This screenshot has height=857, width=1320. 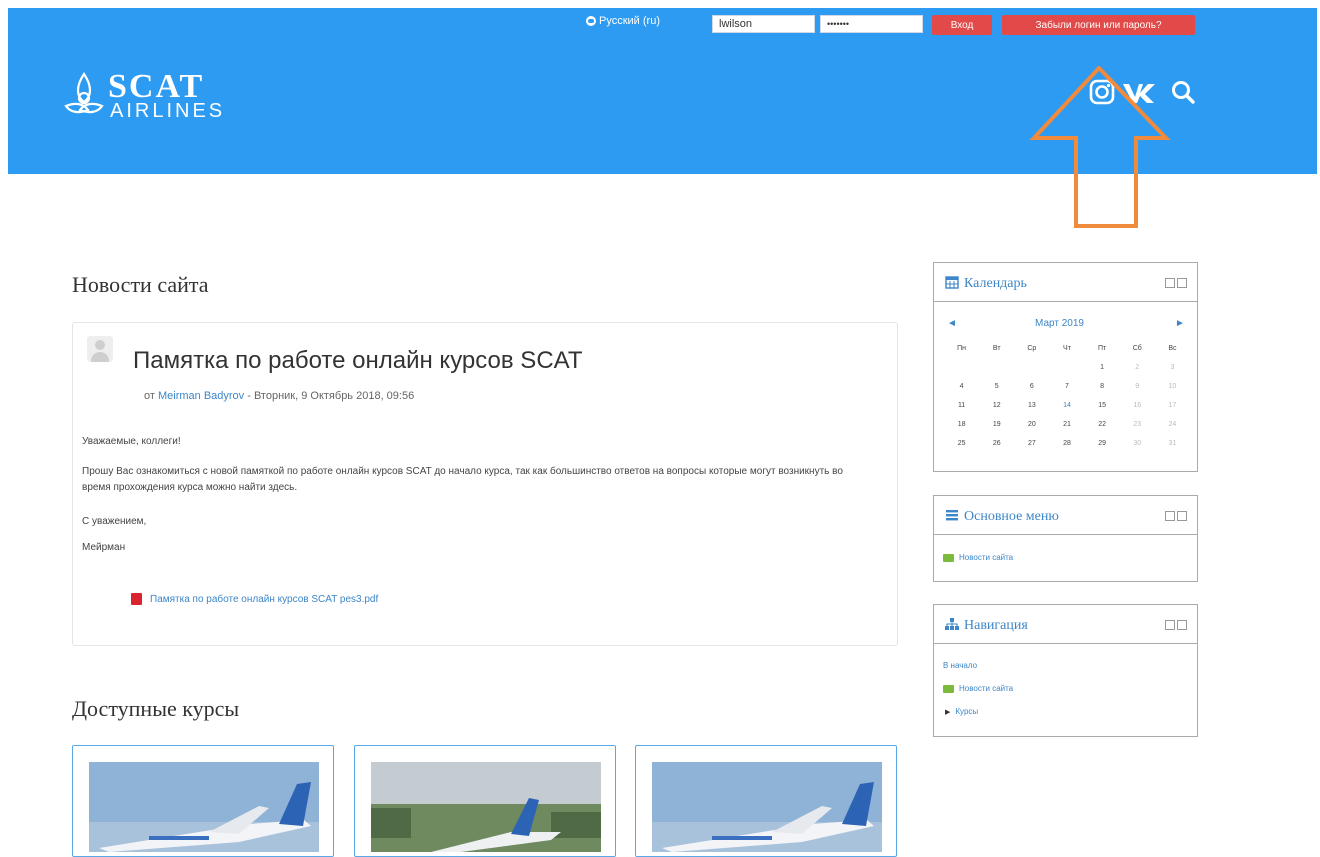 I want to click on calendar-day: 8, so click(x=1102, y=386).